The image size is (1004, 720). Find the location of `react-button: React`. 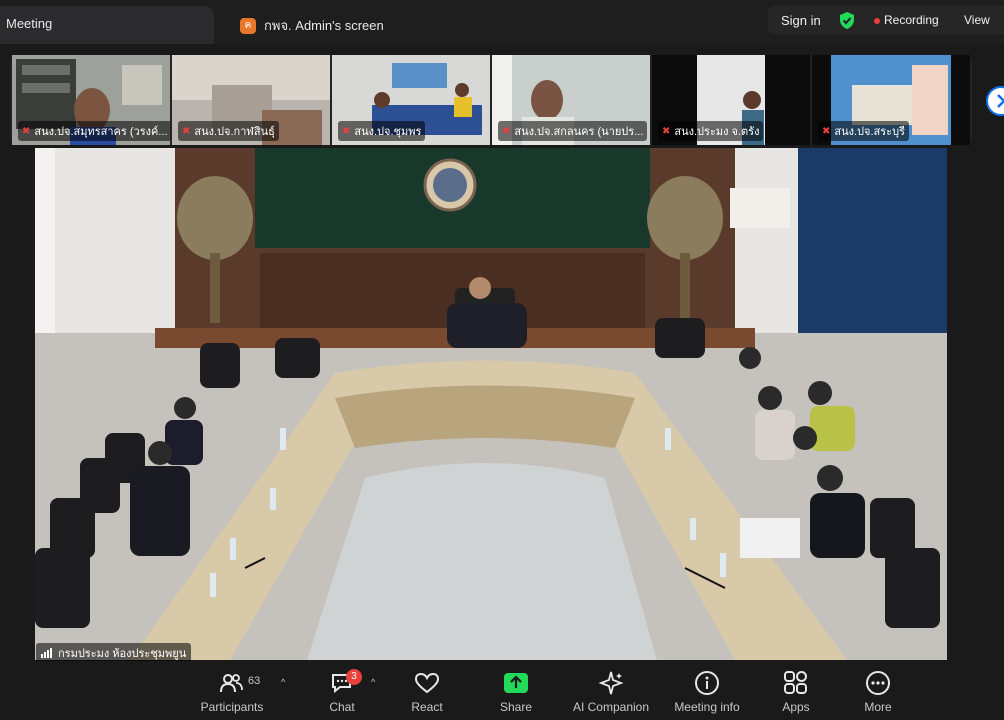

react-button: React is located at coordinates (427, 691).